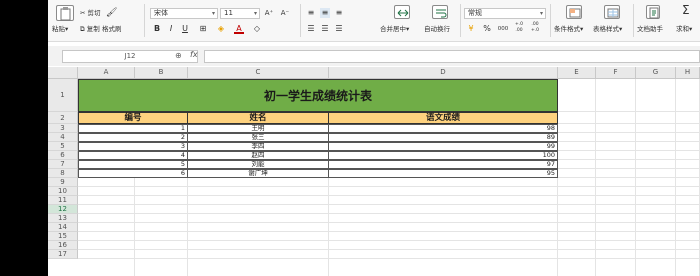 The width and height of the screenshot is (700, 276). What do you see at coordinates (63, 227) in the screenshot?
I see `row-header-14: 14` at bounding box center [63, 227].